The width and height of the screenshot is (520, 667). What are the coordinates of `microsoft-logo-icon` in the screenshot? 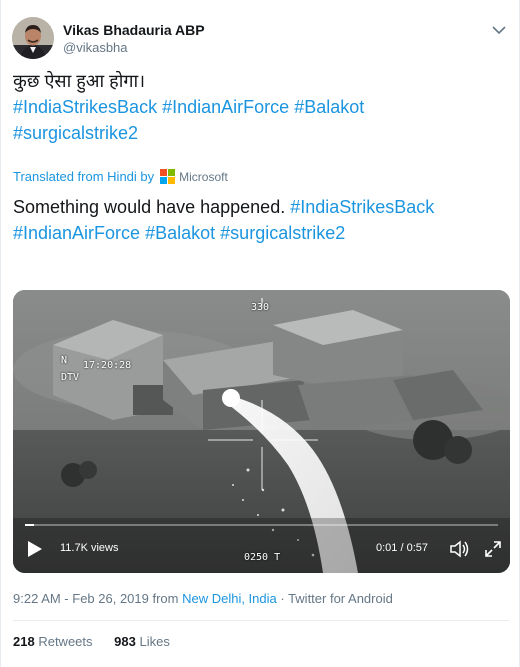 It's located at (168, 176).